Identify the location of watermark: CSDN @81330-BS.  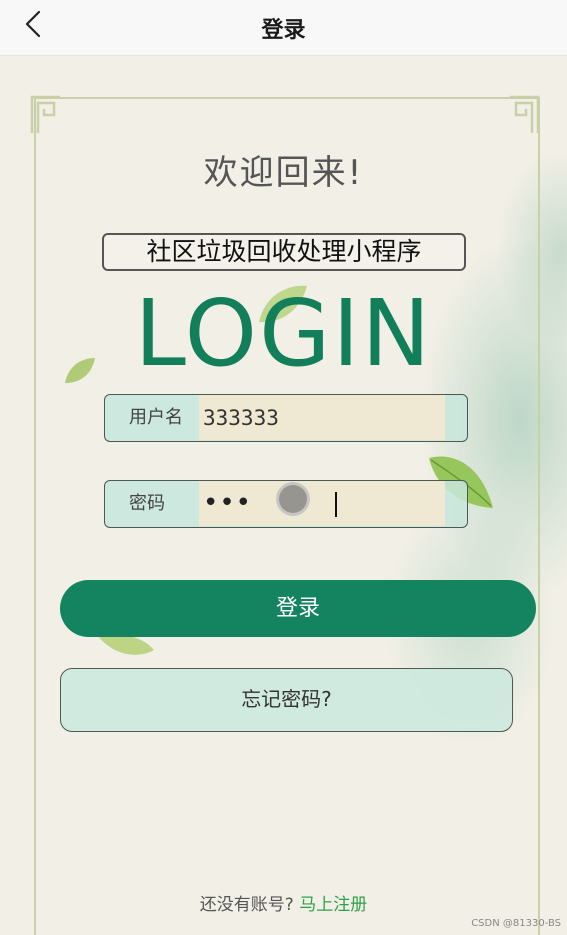
(516, 923).